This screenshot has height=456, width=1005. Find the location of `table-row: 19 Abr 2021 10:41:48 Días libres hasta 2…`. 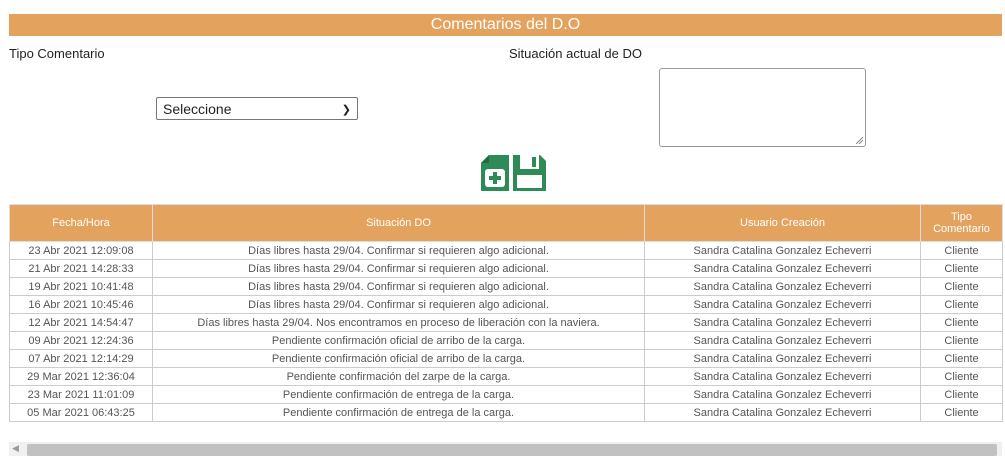

table-row: 19 Abr 2021 10:41:48 Días libres hasta 2… is located at coordinates (506, 286).